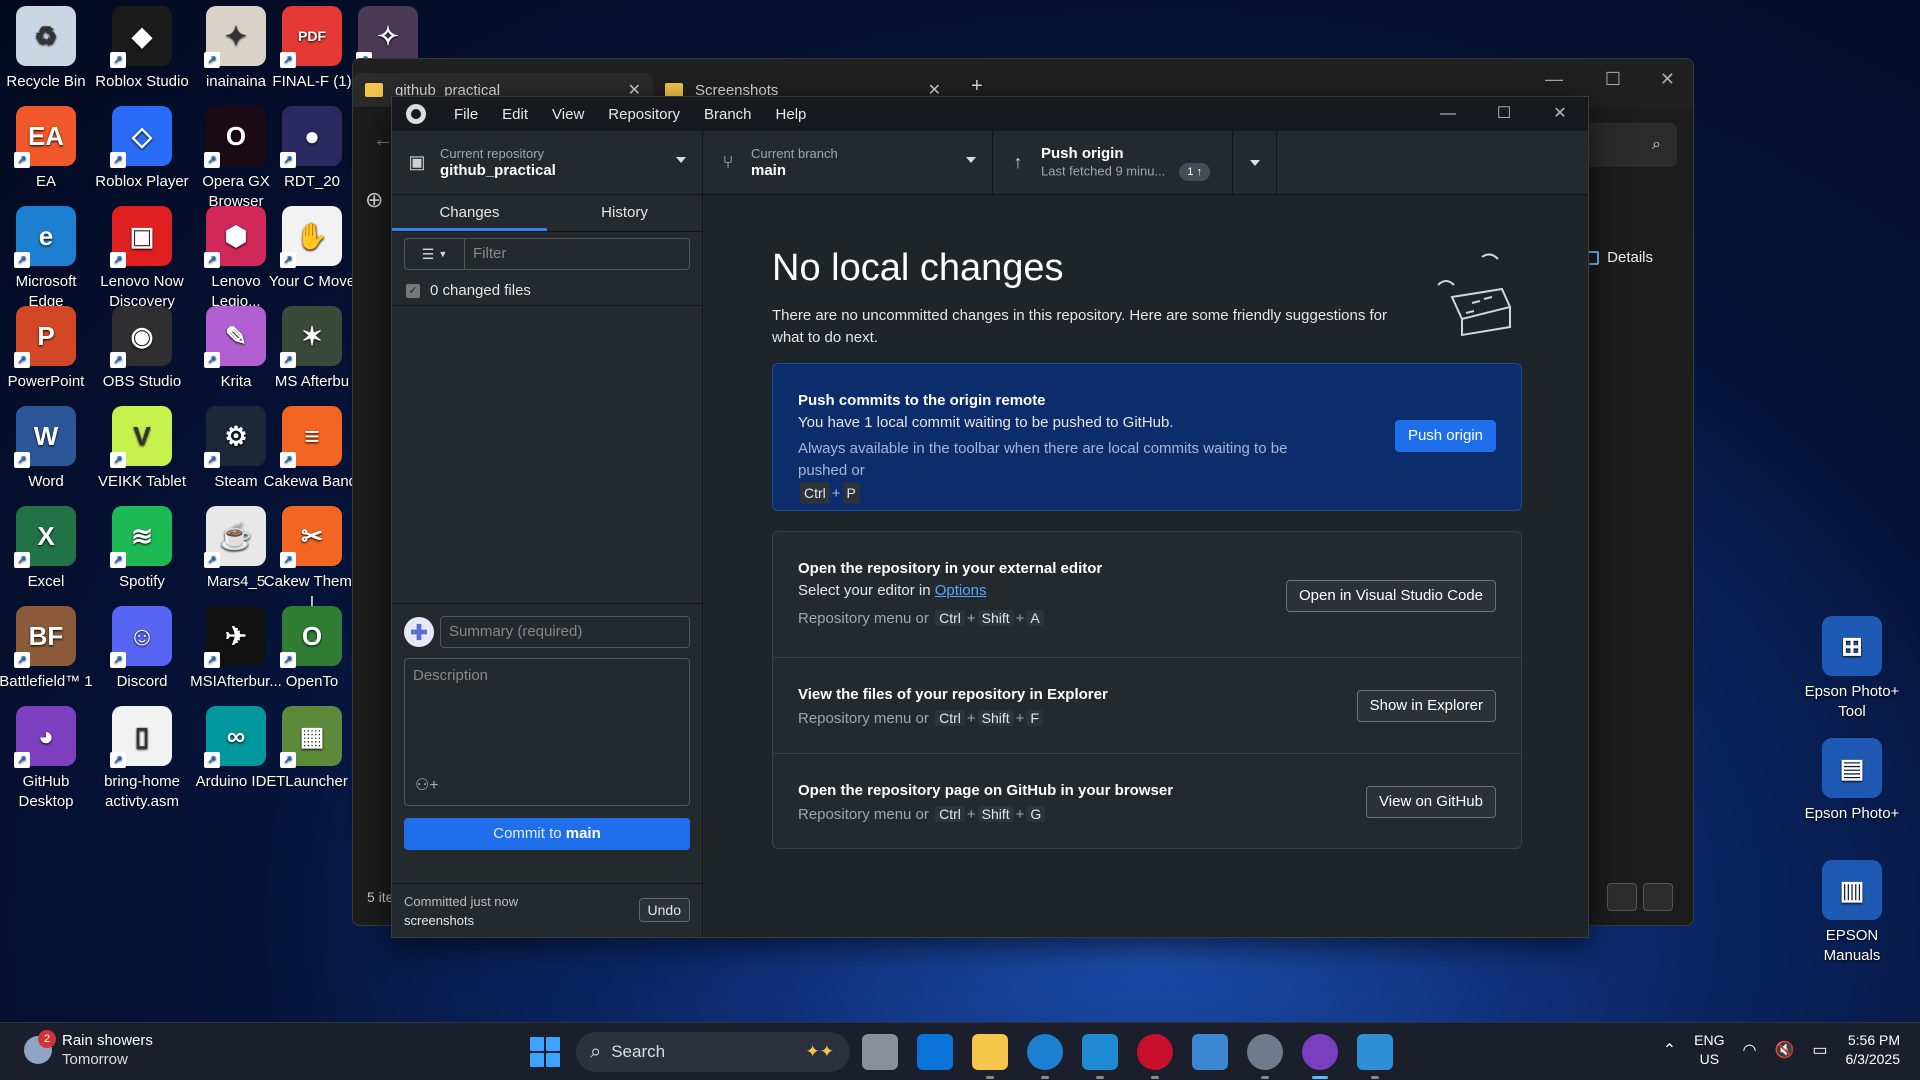  I want to click on app-glyph: ▣, so click(142, 236).